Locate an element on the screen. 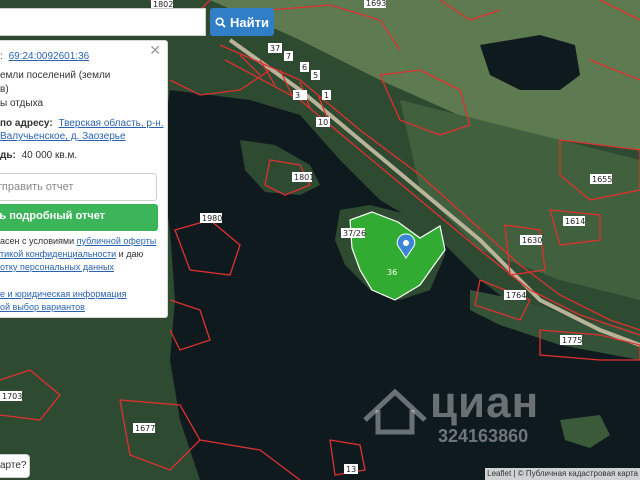 The height and width of the screenshot is (480, 640). svg-text: 5 is located at coordinates (315, 75).